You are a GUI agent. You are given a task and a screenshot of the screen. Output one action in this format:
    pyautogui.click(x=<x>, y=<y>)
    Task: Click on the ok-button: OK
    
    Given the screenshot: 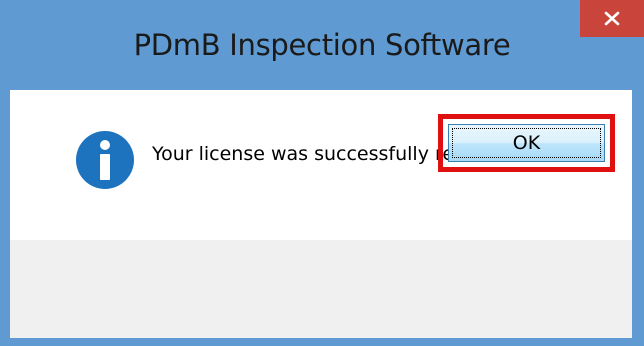 What is the action you would take?
    pyautogui.click(x=526, y=143)
    